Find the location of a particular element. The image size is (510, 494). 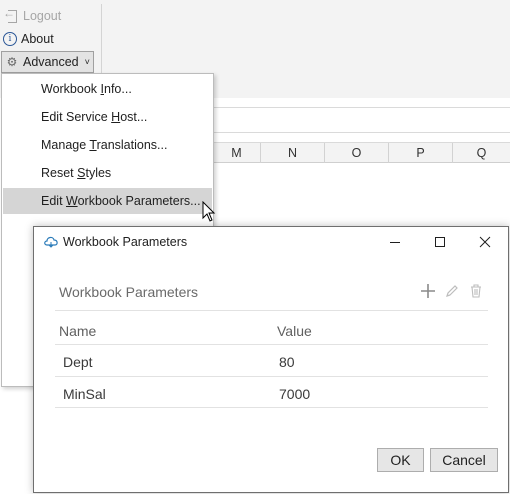

cloud-icon is located at coordinates (51, 242).